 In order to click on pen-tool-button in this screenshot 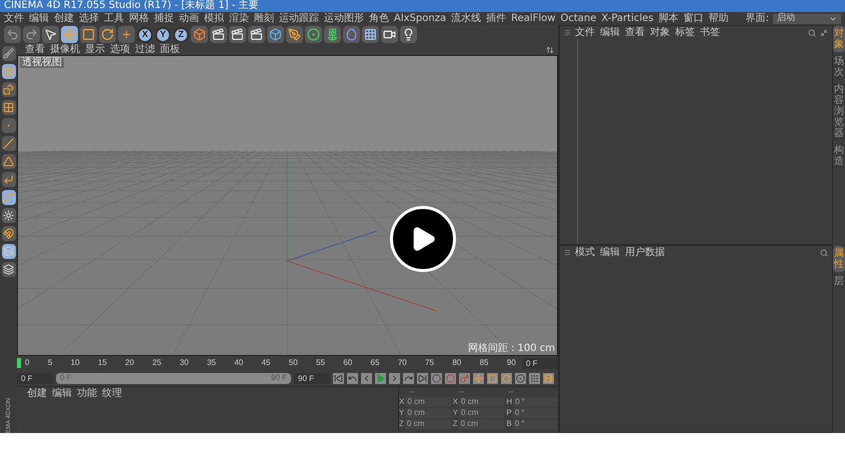, I will do `click(294, 34)`.